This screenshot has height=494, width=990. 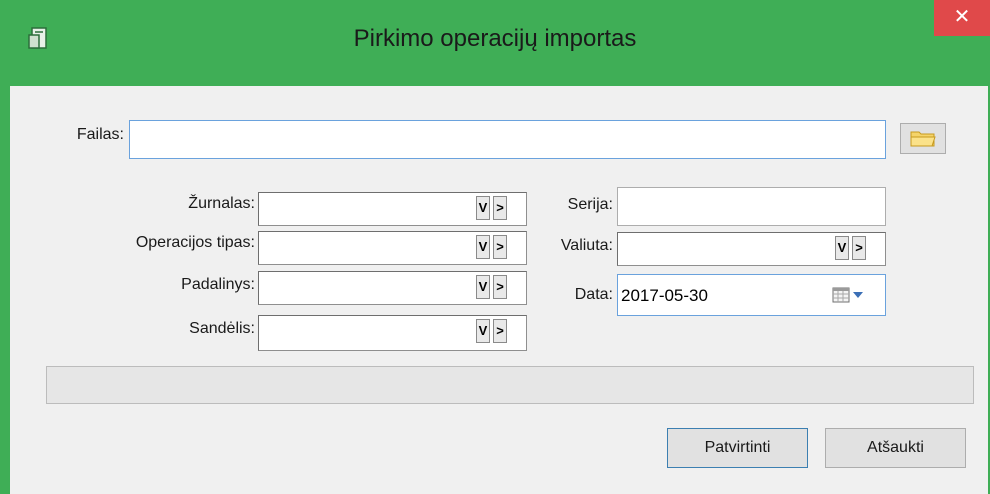 What do you see at coordinates (392, 209) in the screenshot?
I see `zurnalas-combo: V >` at bounding box center [392, 209].